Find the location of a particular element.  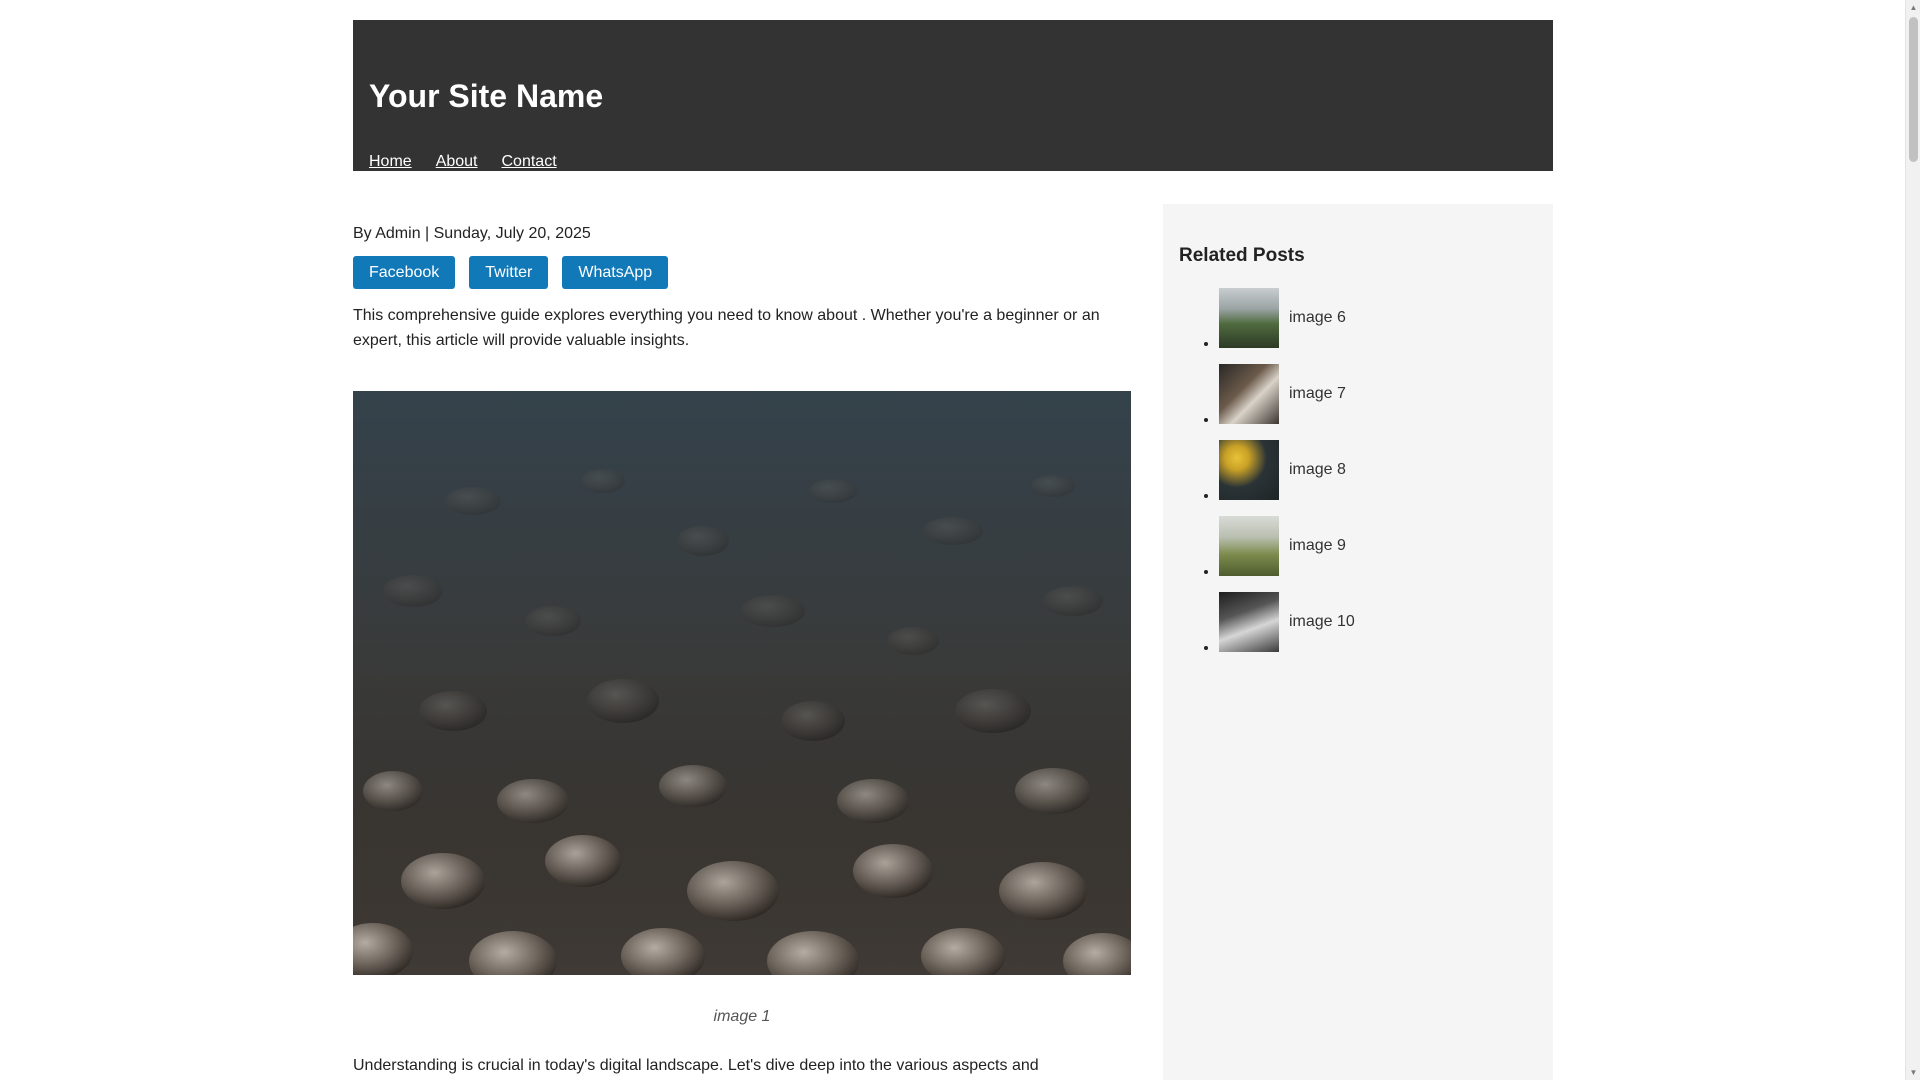

scroll-down-arrow-icon: ▼ is located at coordinates (1913, 1072).